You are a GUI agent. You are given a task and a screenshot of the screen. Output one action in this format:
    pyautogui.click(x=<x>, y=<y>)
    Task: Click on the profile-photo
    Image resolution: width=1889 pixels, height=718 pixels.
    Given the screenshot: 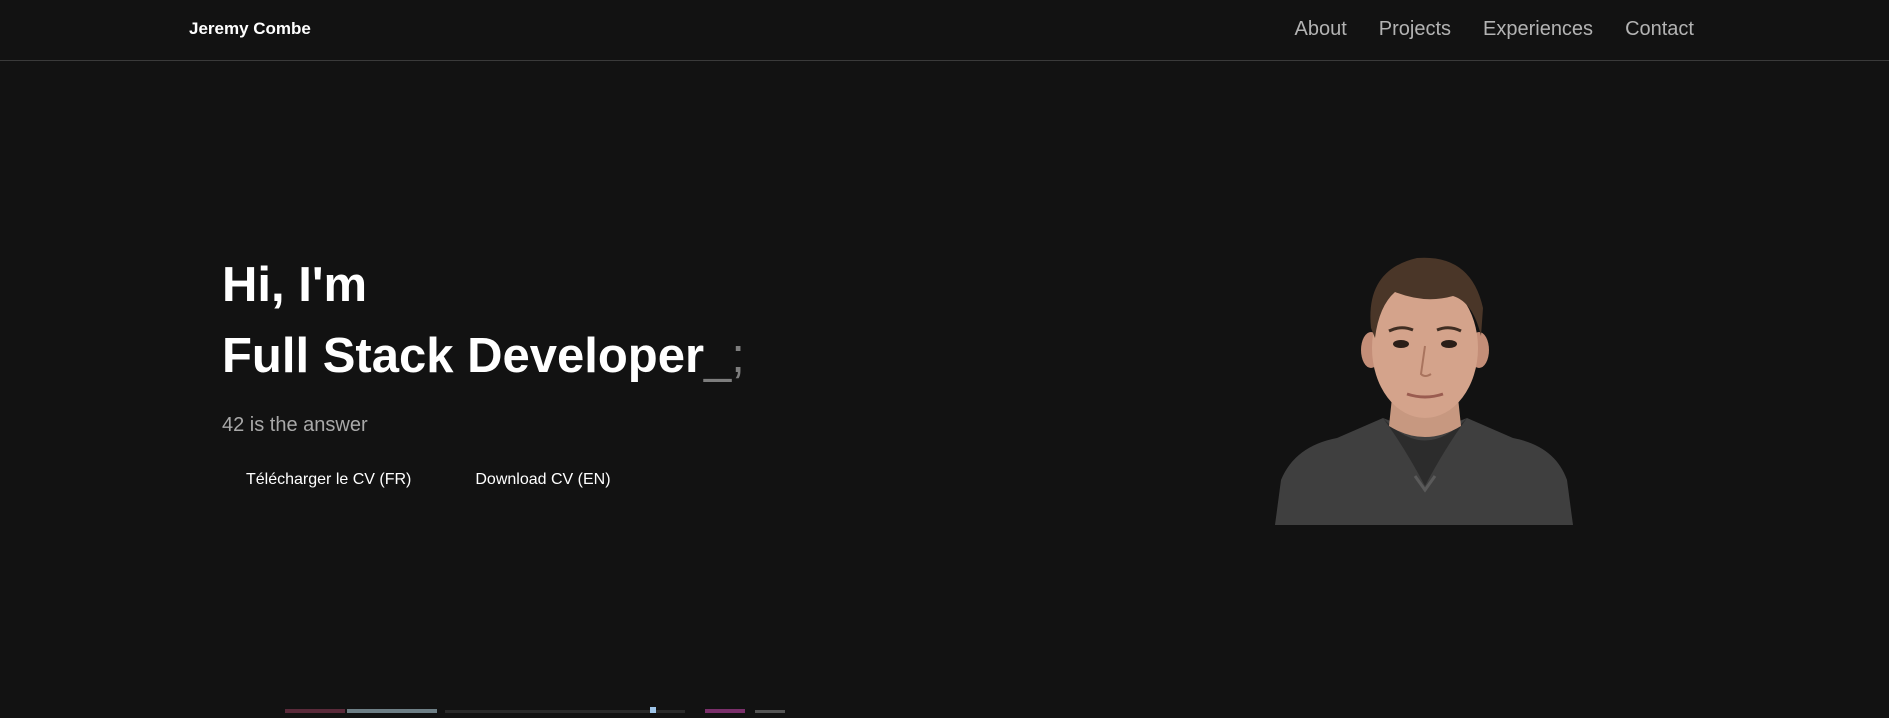 What is the action you would take?
    pyautogui.click(x=1424, y=386)
    